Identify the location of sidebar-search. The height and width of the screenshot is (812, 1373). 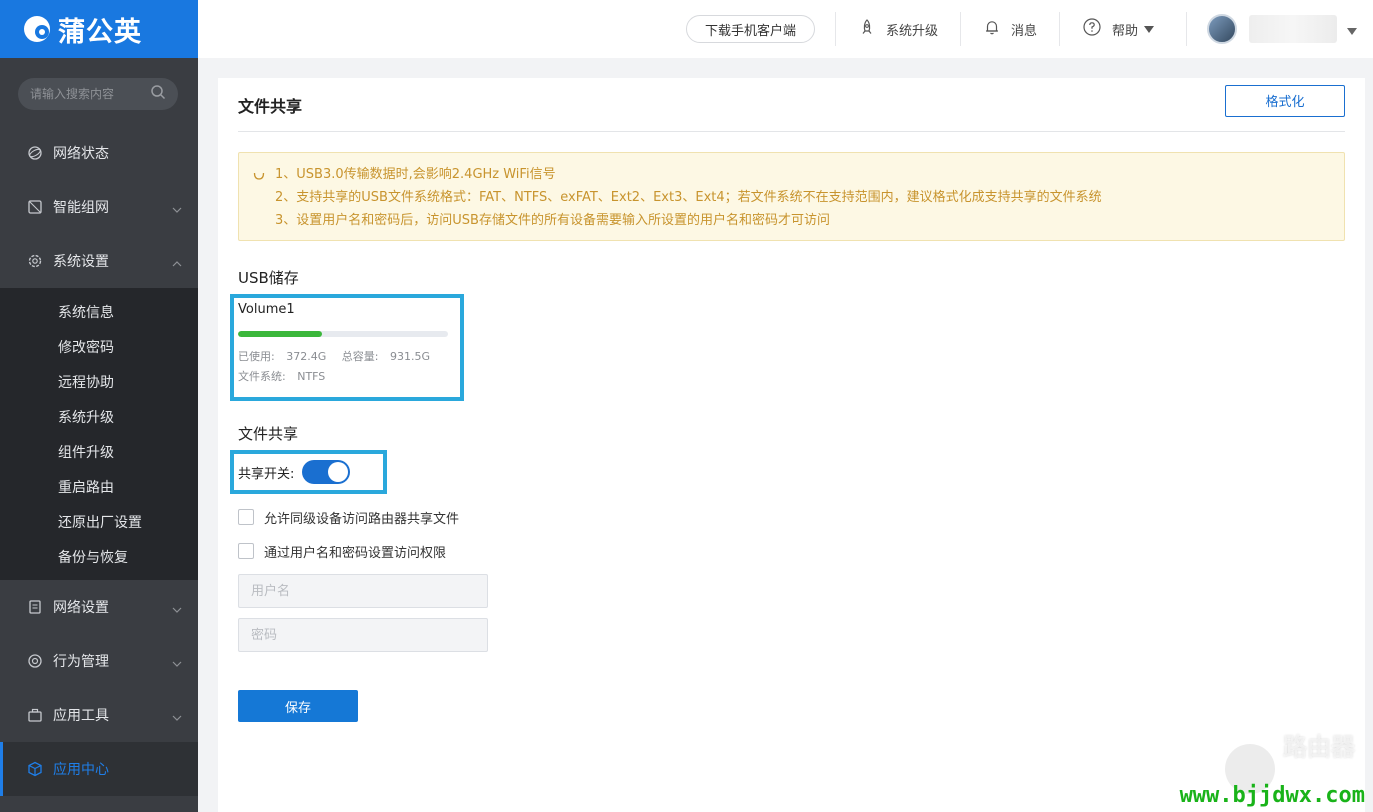
(98, 94).